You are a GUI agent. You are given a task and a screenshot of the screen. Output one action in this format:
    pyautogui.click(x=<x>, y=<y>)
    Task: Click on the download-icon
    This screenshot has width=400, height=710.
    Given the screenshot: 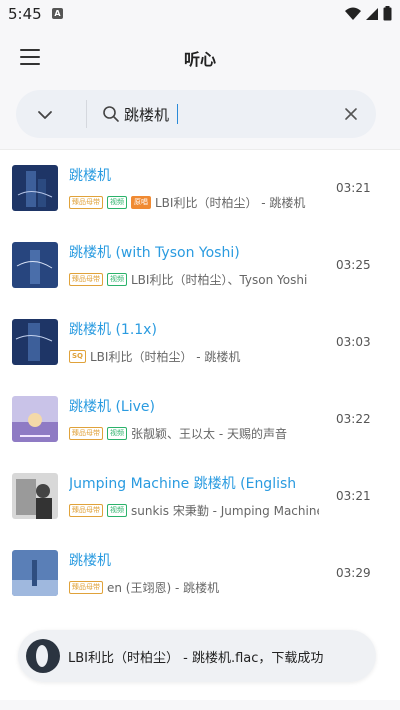 What is the action you would take?
    pyautogui.click(x=43, y=656)
    